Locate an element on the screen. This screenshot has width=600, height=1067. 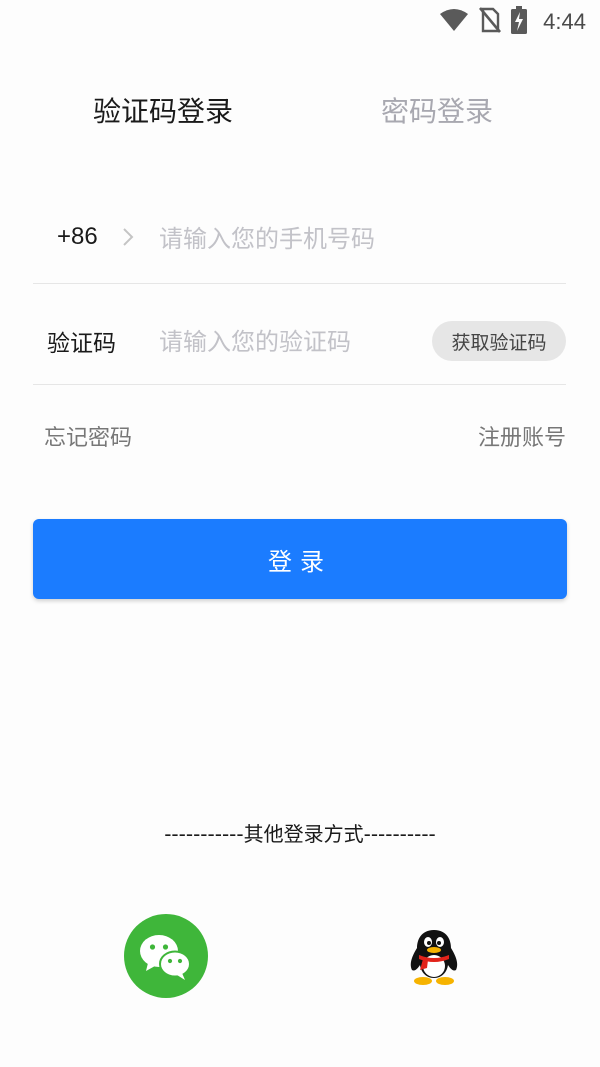
code-input is located at coordinates (289, 342).